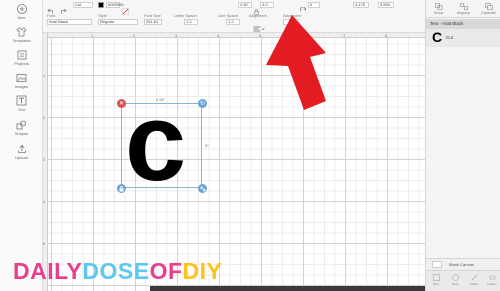  What do you see at coordinates (21, 17) in the screenshot?
I see `new-label: New` at bounding box center [21, 17].